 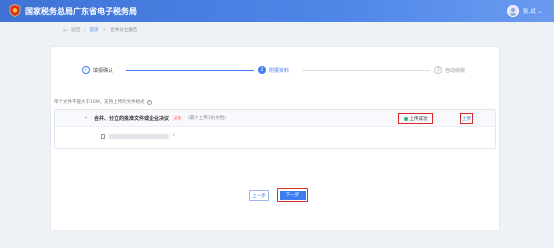 I want to click on next-step-button: 下一步, so click(x=292, y=195).